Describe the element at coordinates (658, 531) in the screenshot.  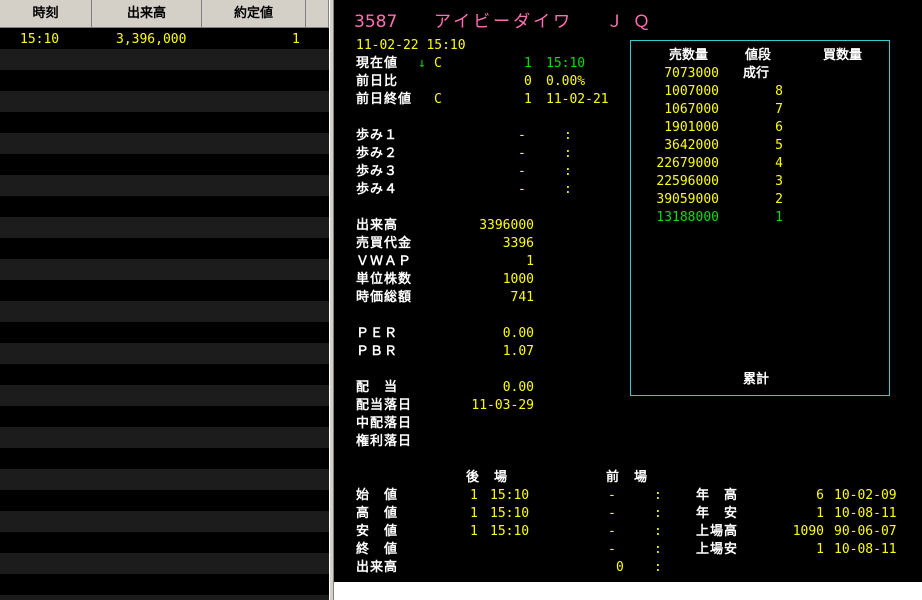
I see `low-before-time: :` at that location.